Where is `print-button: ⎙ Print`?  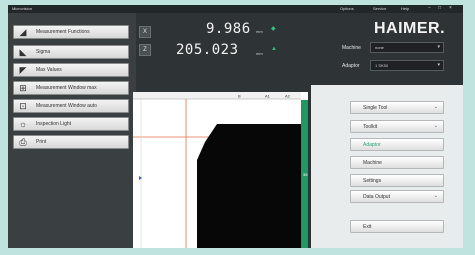 print-button: ⎙ Print is located at coordinates (71, 142).